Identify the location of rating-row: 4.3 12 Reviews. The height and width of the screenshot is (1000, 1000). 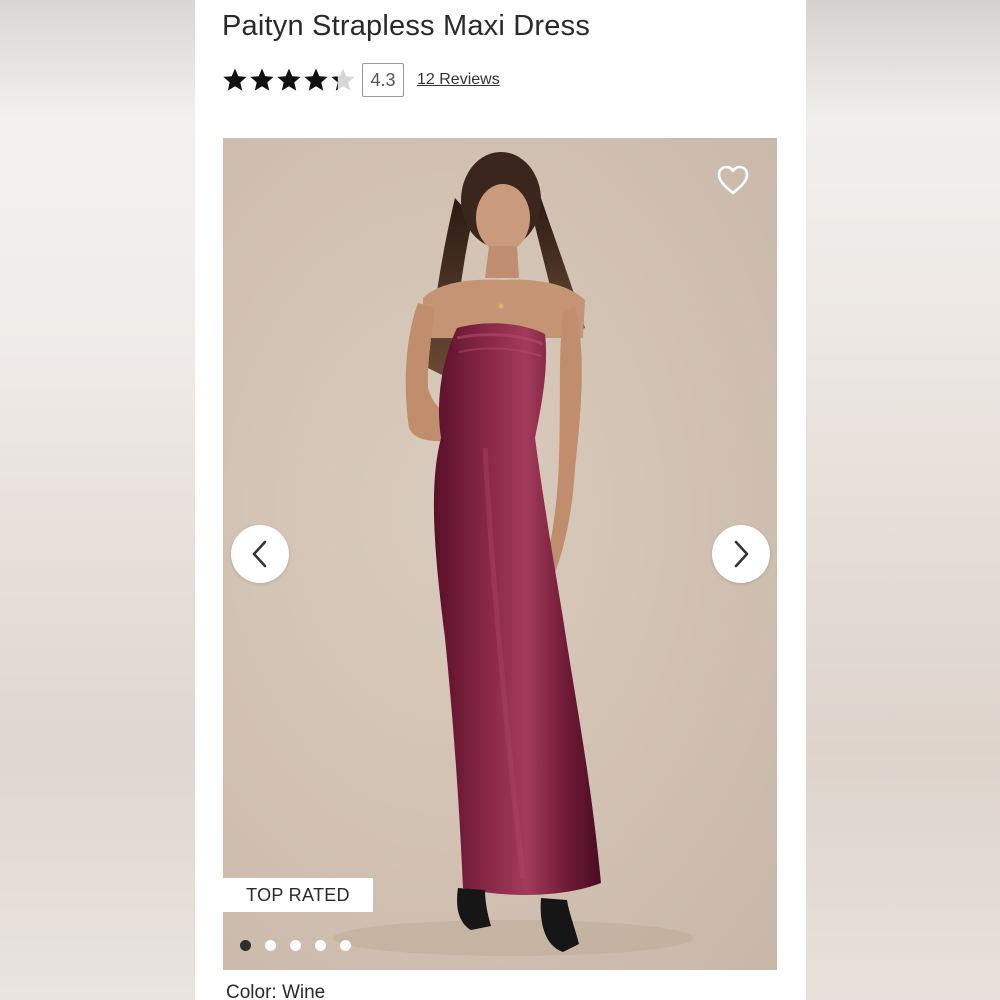
(361, 80).